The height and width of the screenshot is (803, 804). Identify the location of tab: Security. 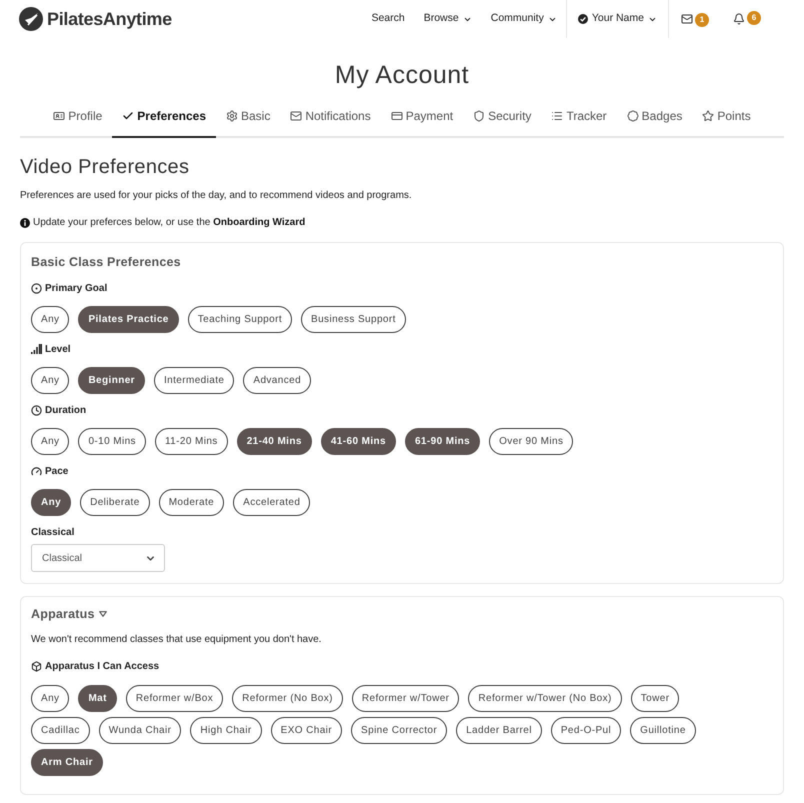
(502, 116).